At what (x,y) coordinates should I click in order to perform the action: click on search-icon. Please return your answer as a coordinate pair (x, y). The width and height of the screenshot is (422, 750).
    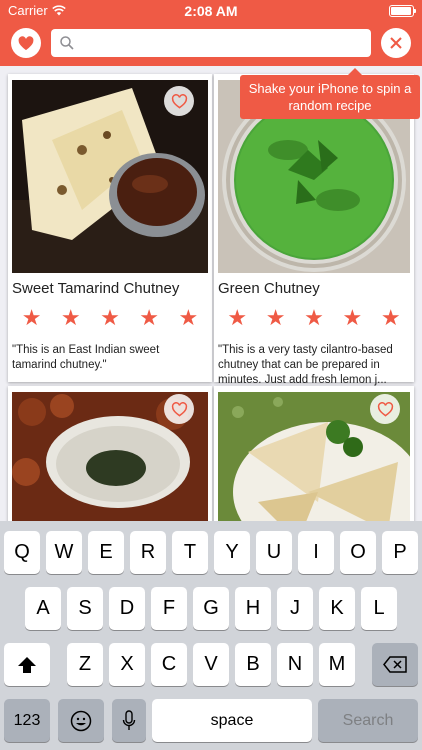
    Looking at the image, I should click on (67, 43).